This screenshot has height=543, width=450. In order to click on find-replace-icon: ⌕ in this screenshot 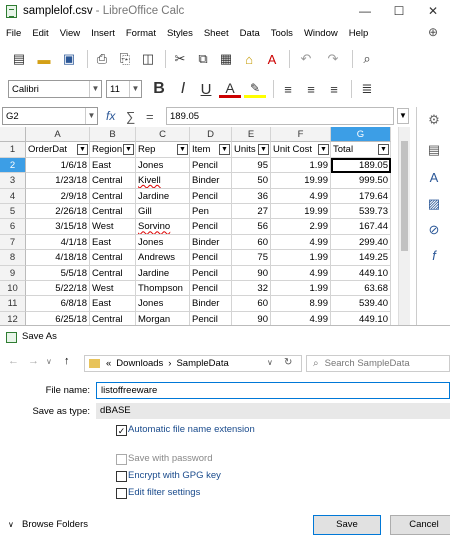, I will do `click(367, 59)`.